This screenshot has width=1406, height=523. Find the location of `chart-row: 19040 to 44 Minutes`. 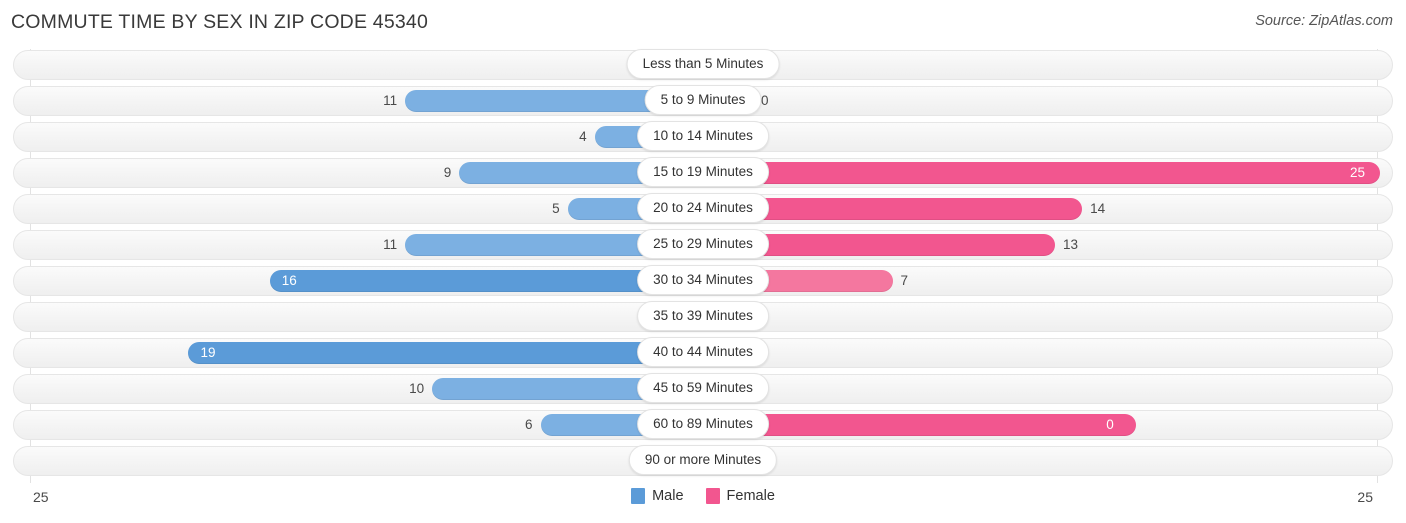

chart-row: 19040 to 44 Minutes is located at coordinates (703, 353).